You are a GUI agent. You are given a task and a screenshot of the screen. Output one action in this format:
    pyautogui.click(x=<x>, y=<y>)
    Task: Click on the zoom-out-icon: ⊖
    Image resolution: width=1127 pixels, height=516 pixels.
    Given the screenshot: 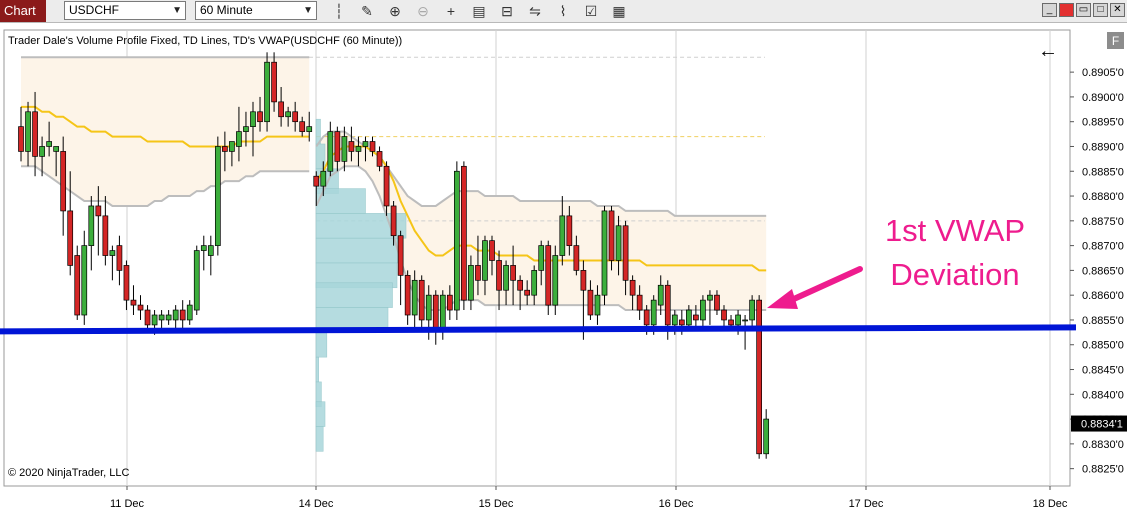 What is the action you would take?
    pyautogui.click(x=423, y=11)
    